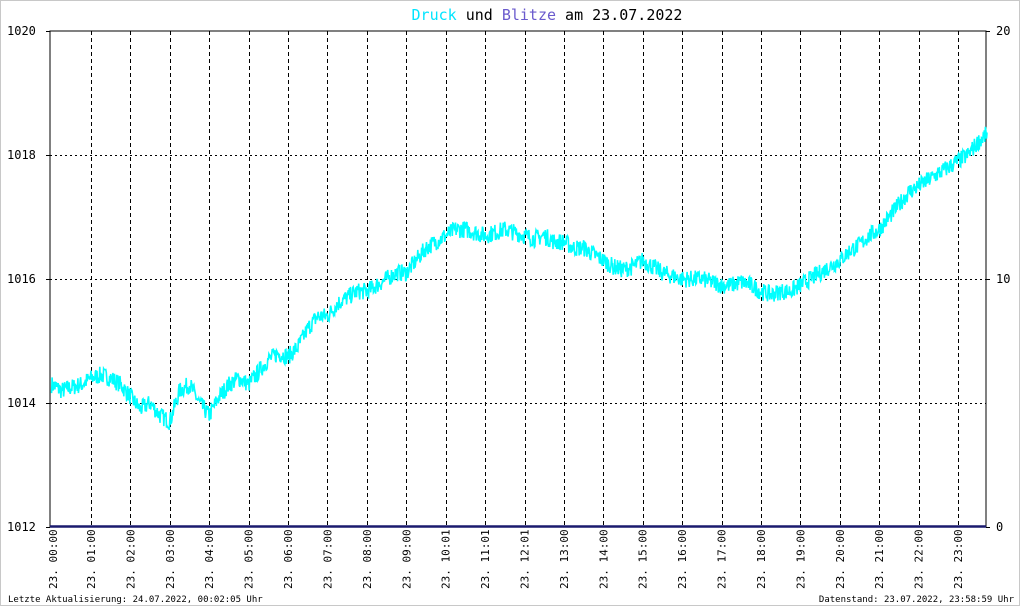  Describe the element at coordinates (603, 559) in the screenshot. I see `x-tick-label: 23. 14:00` at that location.